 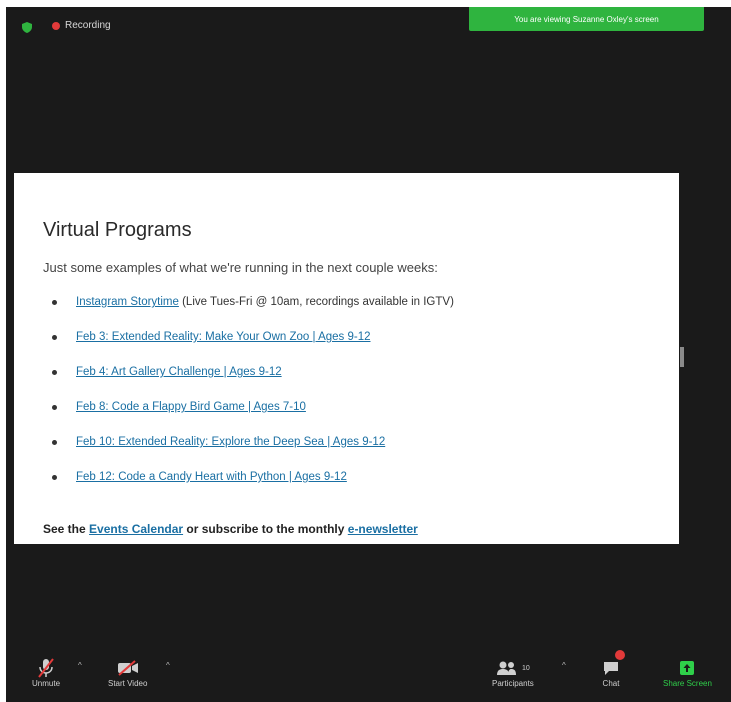 I want to click on chat-button: Chat, so click(x=613, y=669).